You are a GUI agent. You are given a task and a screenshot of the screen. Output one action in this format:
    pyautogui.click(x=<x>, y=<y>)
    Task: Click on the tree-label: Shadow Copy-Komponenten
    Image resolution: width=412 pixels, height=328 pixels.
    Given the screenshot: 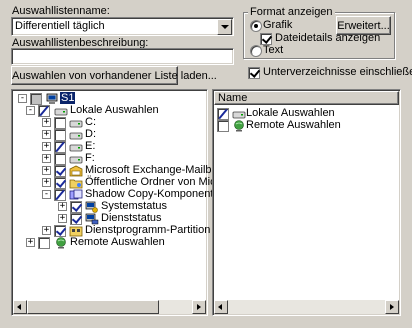 What is the action you would take?
    pyautogui.click(x=155, y=194)
    